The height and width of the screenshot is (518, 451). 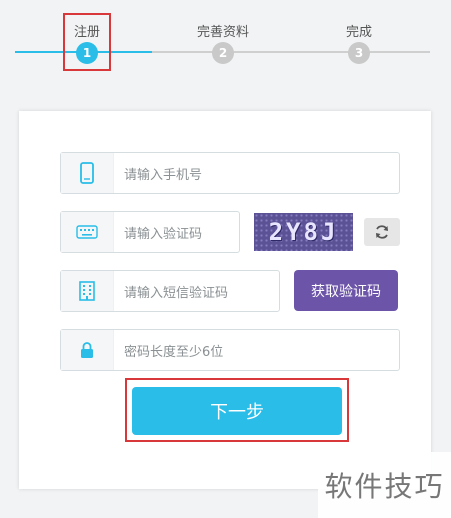 I want to click on refresh-icon, so click(x=382, y=232).